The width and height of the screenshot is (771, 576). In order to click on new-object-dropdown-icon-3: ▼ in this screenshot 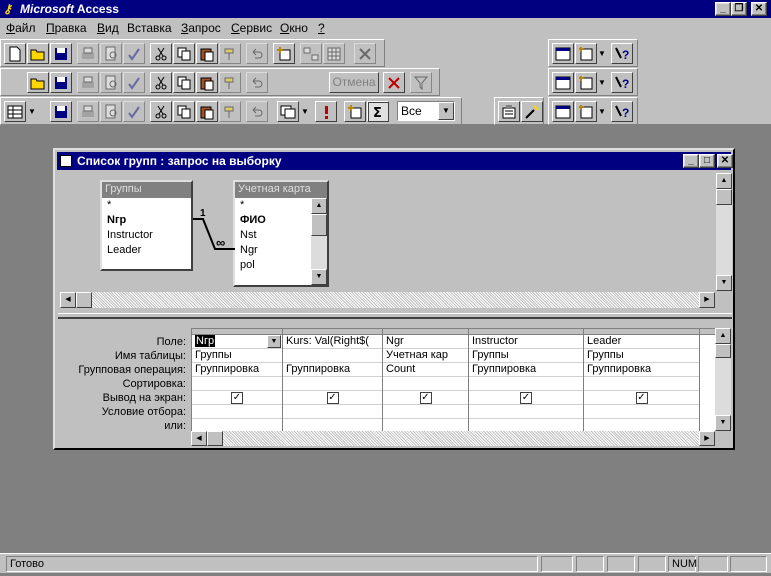, I will do `click(602, 111)`.